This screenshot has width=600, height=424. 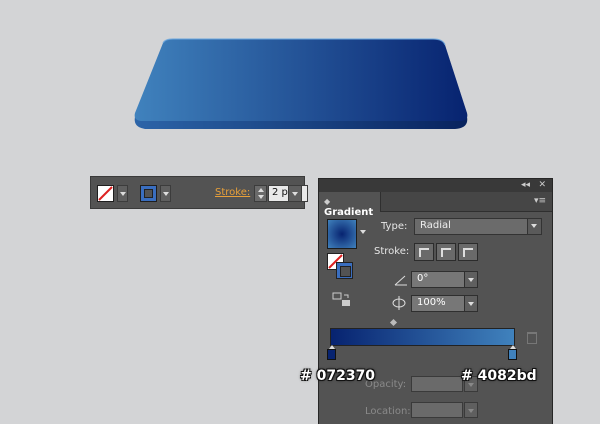 I want to click on location-label: Location:, so click(x=388, y=411).